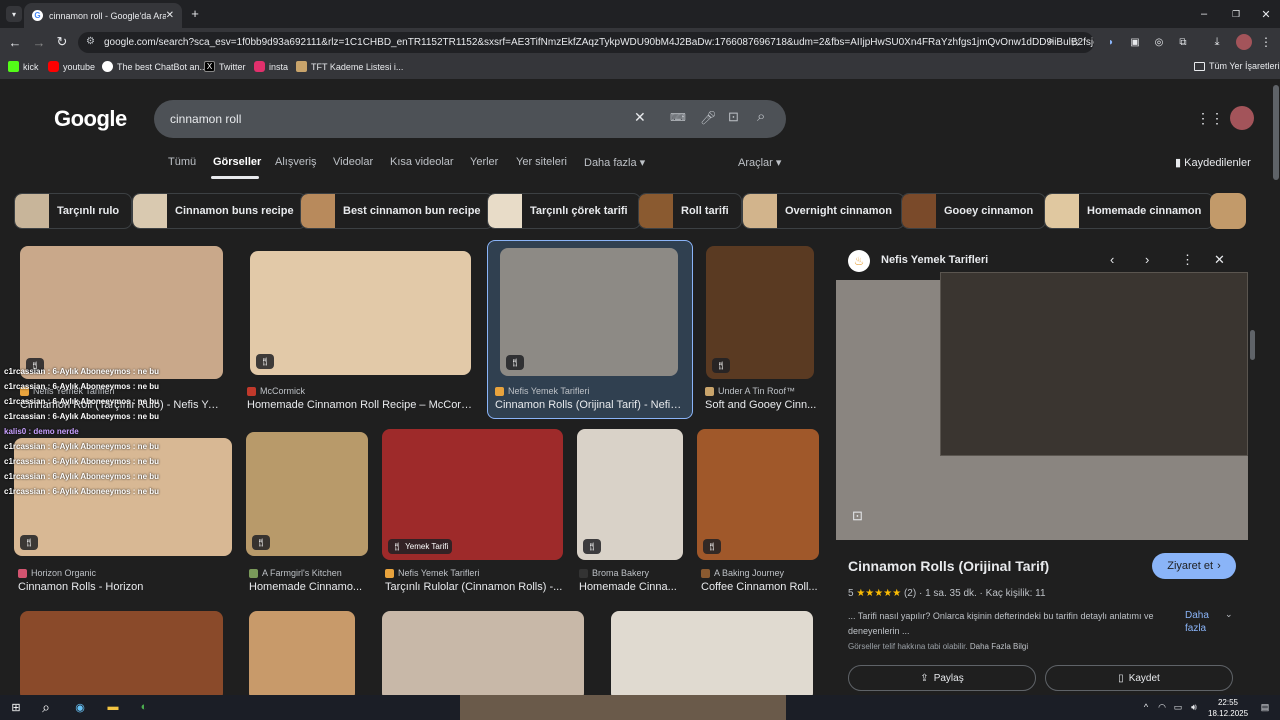  Describe the element at coordinates (614, 162) in the screenshot. I see `tab-more: Daha fazla ▾` at that location.